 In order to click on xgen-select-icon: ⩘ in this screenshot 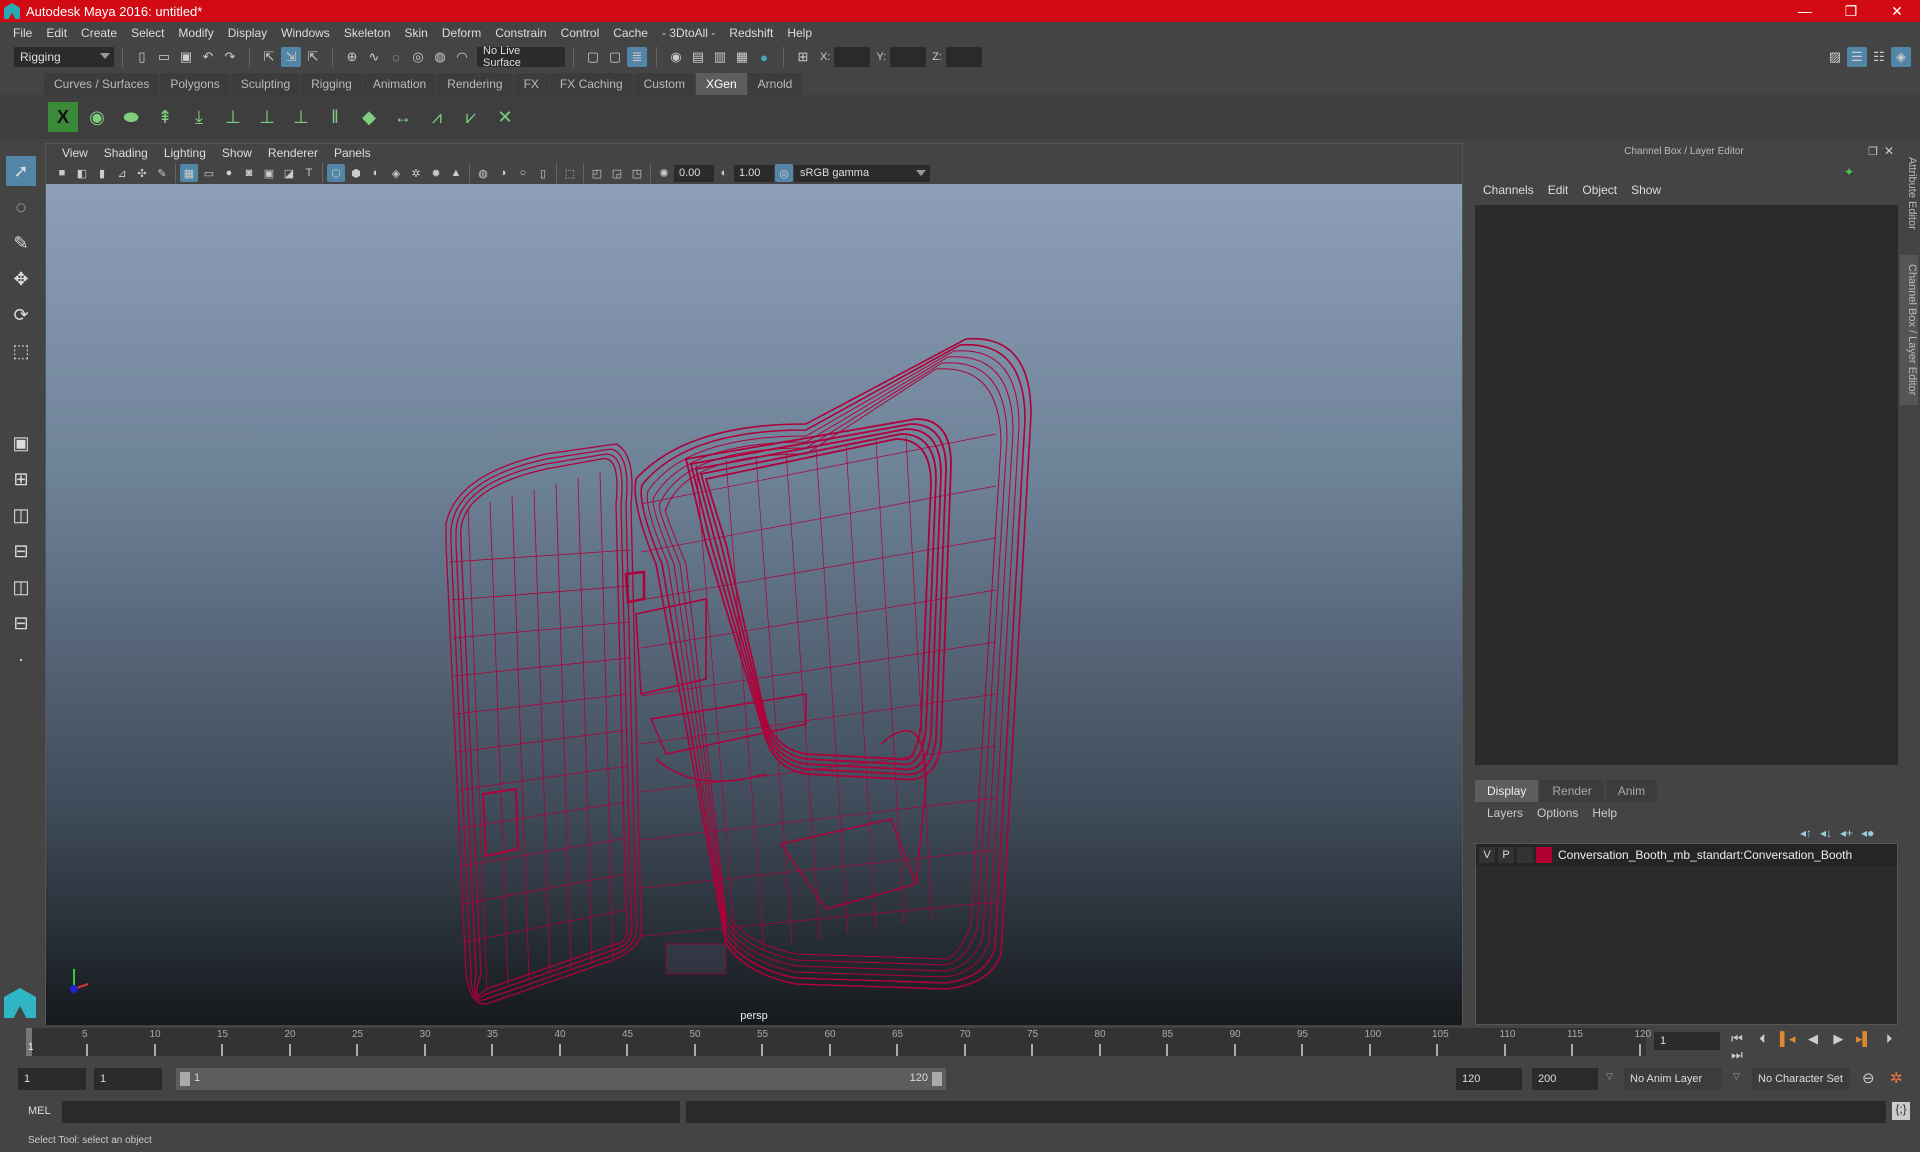, I will do `click(437, 117)`.